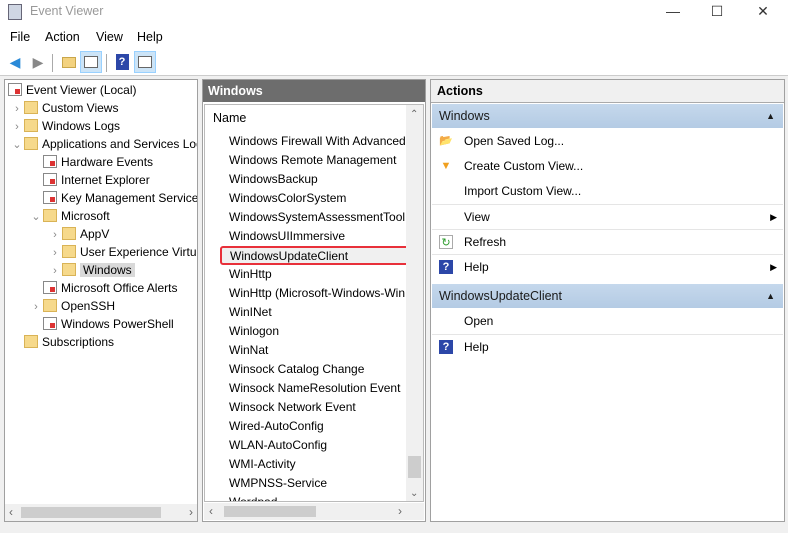 The width and height of the screenshot is (788, 533). Describe the element at coordinates (262, 464) in the screenshot. I see `list-item: WMI-Activity` at that location.